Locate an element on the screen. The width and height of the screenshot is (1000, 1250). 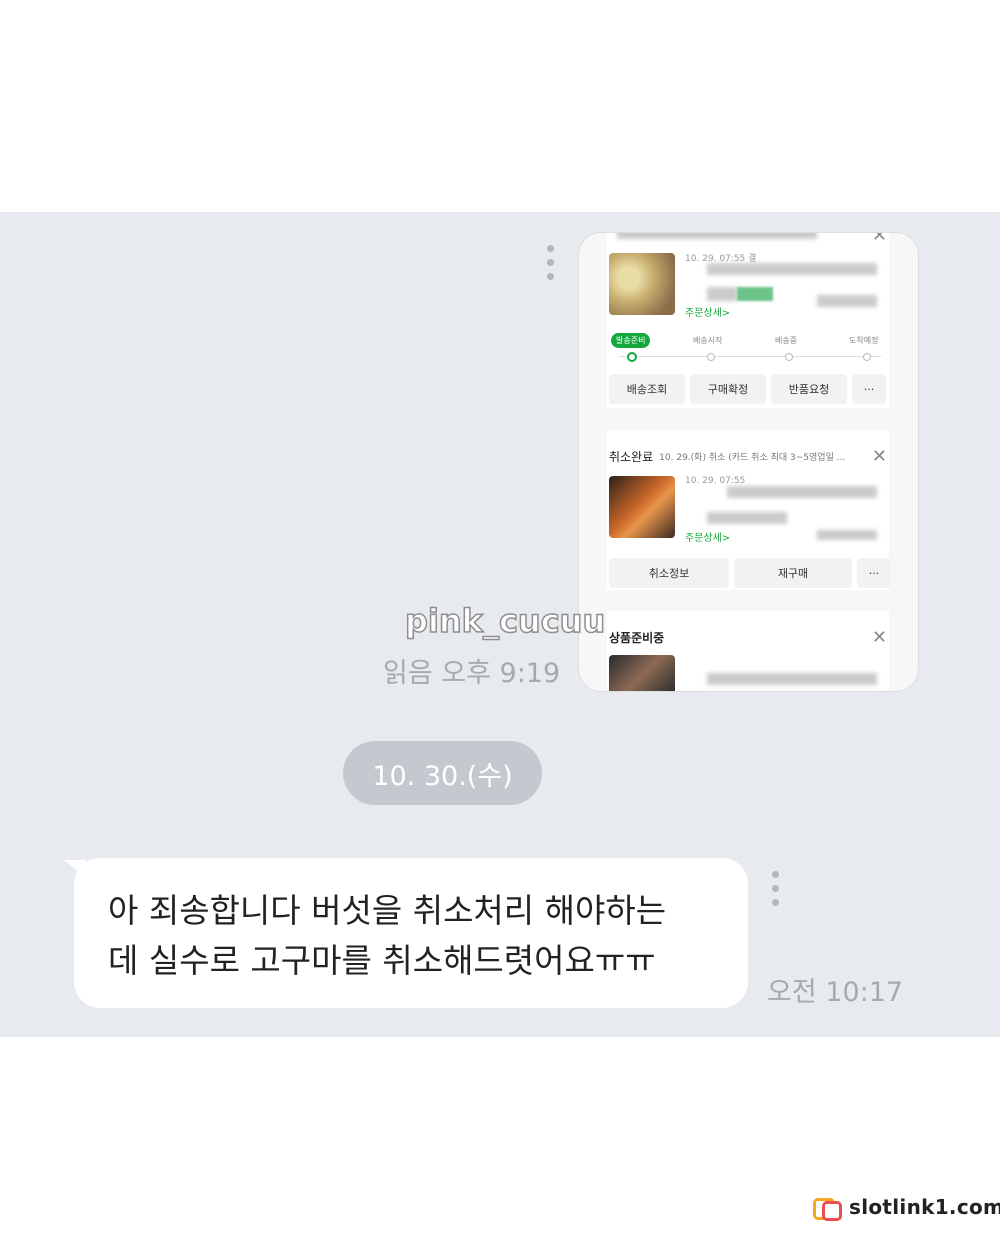
confirm-purchase-button: 구매확정 is located at coordinates (728, 389).